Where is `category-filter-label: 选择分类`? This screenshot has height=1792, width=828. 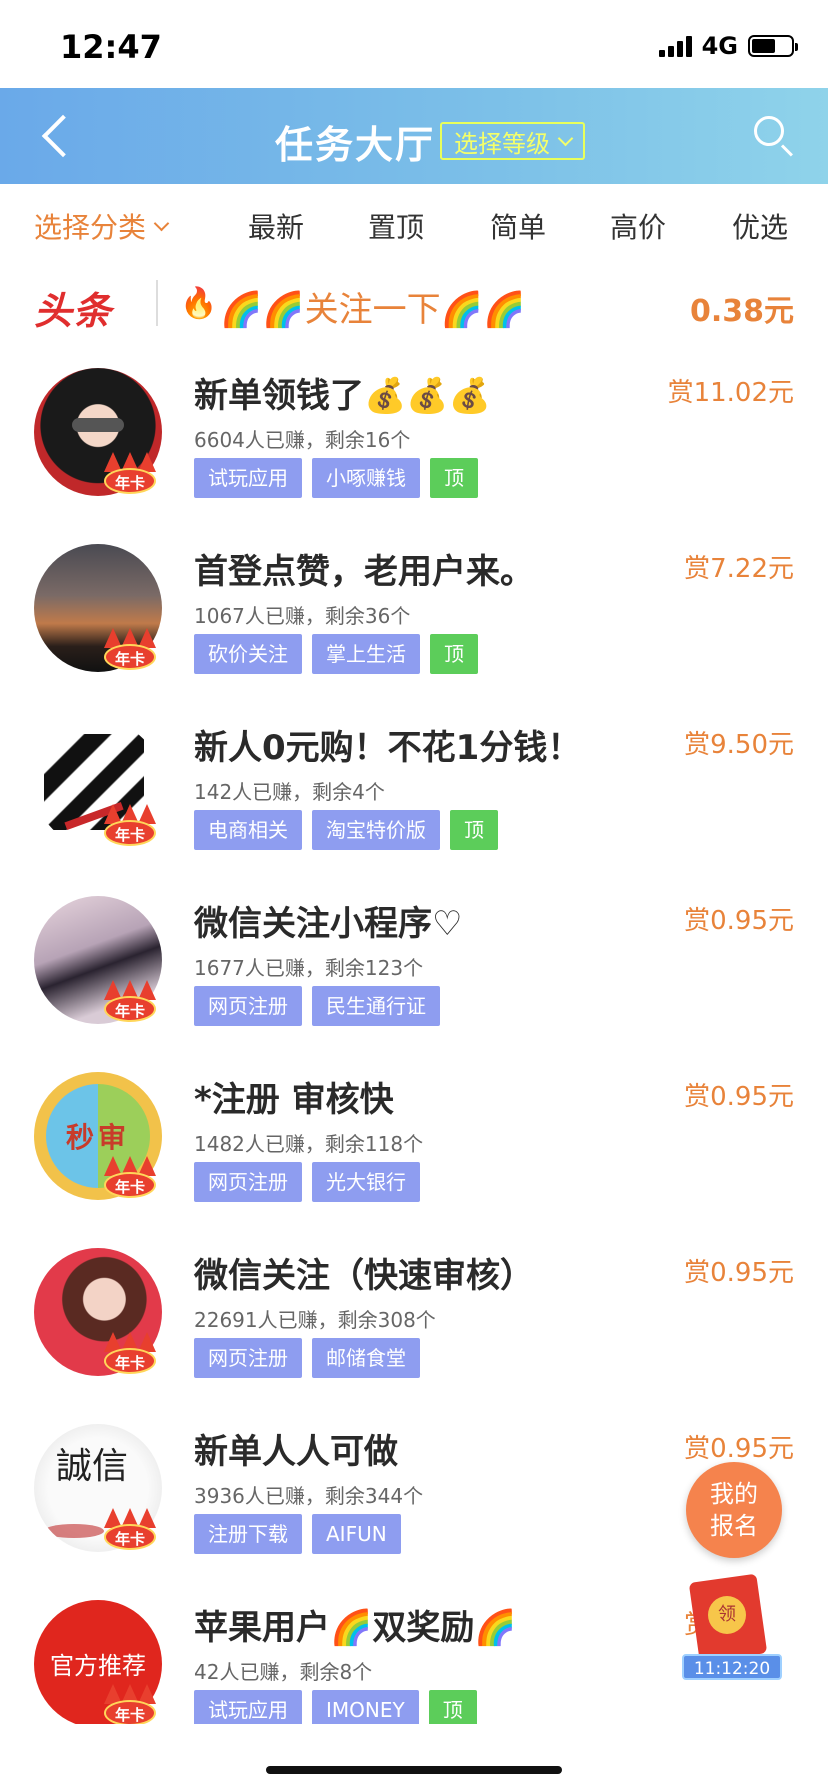
category-filter-label: 选择分类 is located at coordinates (90, 227).